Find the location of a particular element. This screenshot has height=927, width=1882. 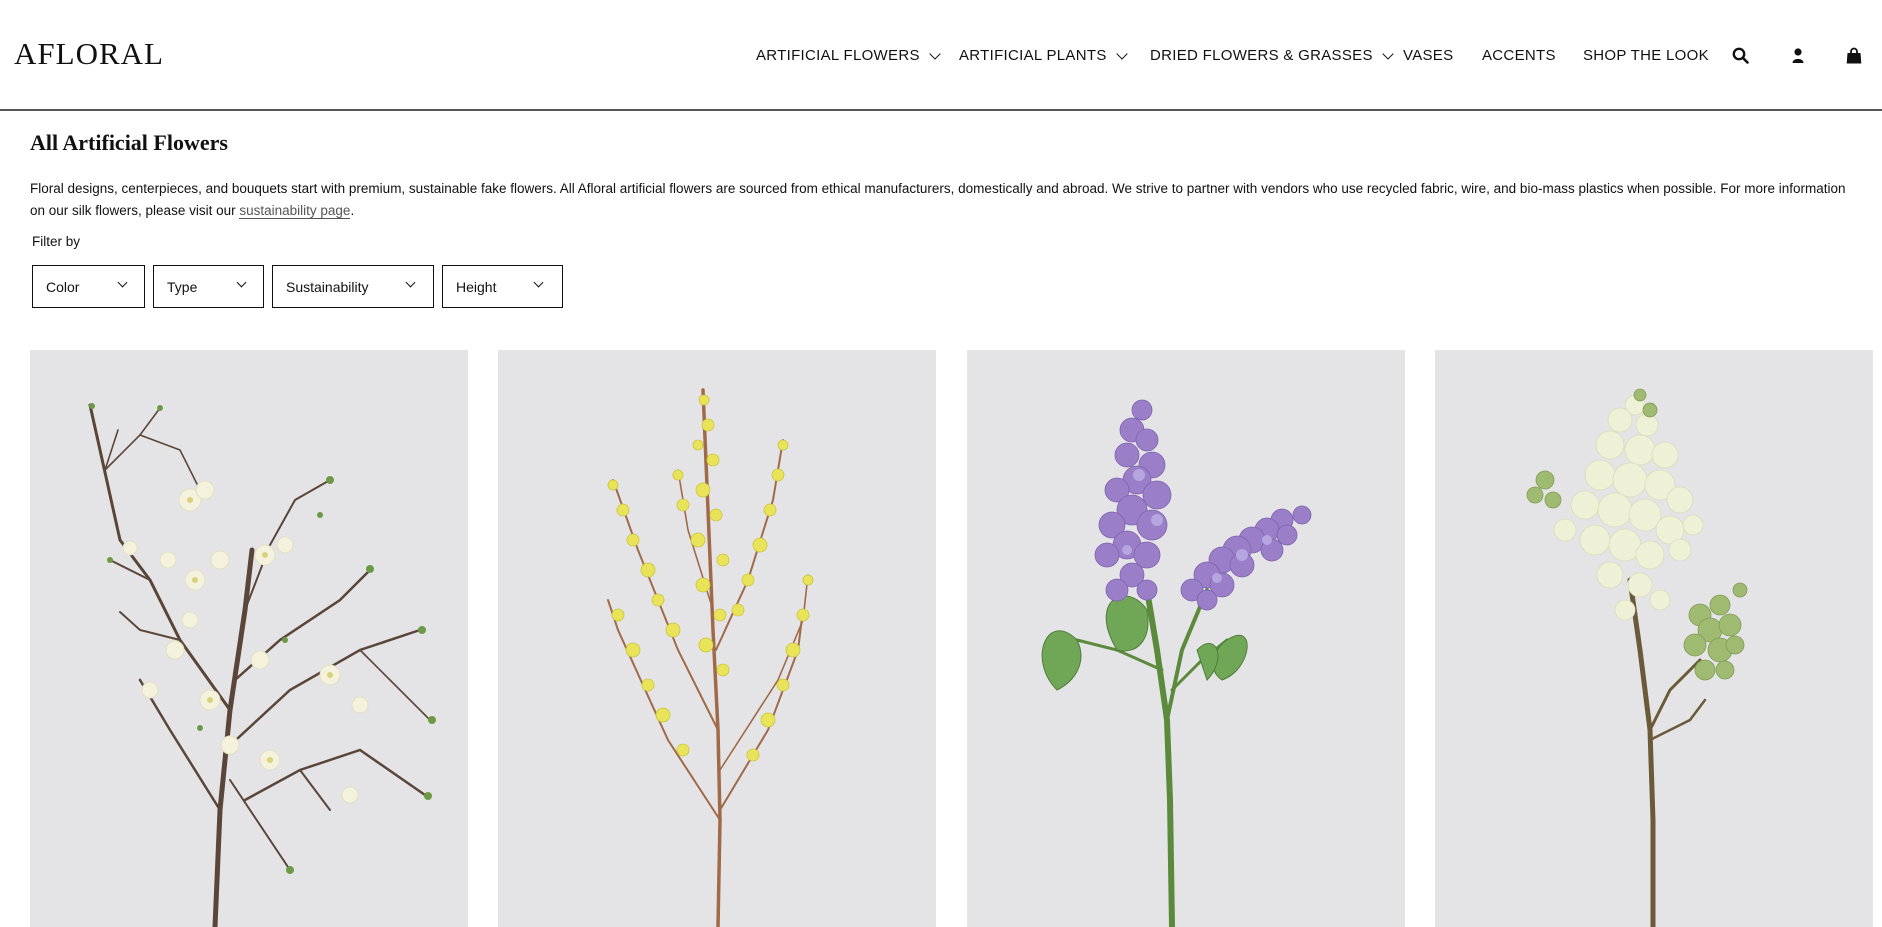

nav-artificial-flowers: ARTIFICIAL FLOWERS is located at coordinates (848, 55).